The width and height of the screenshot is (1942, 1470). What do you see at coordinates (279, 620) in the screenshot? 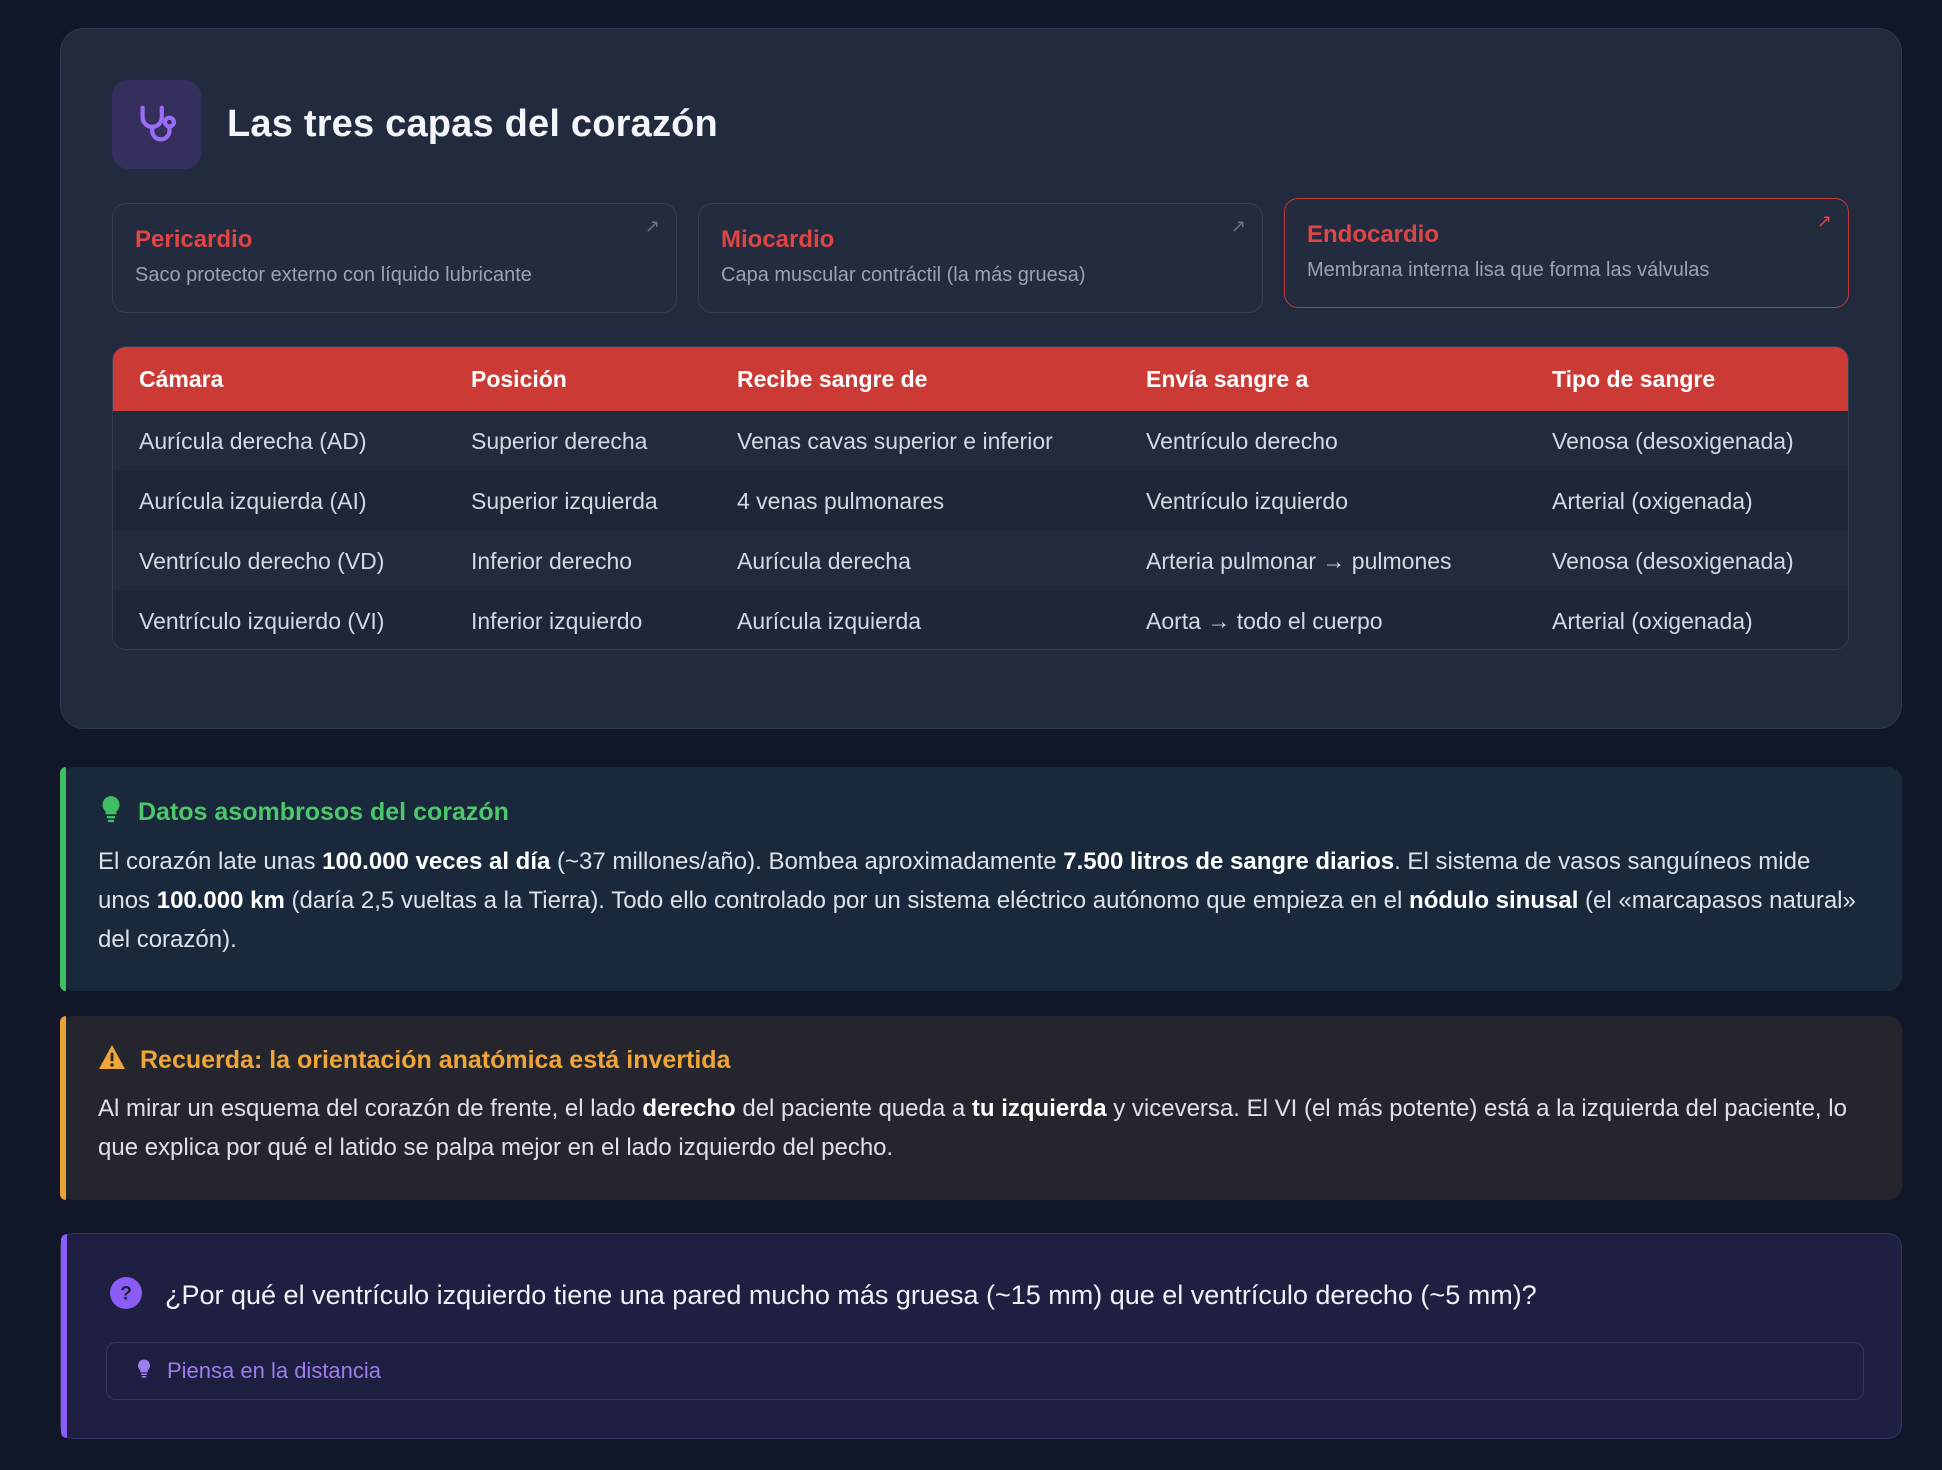
I see `table-cell: Ventrículo izquierdo (VI)` at bounding box center [279, 620].